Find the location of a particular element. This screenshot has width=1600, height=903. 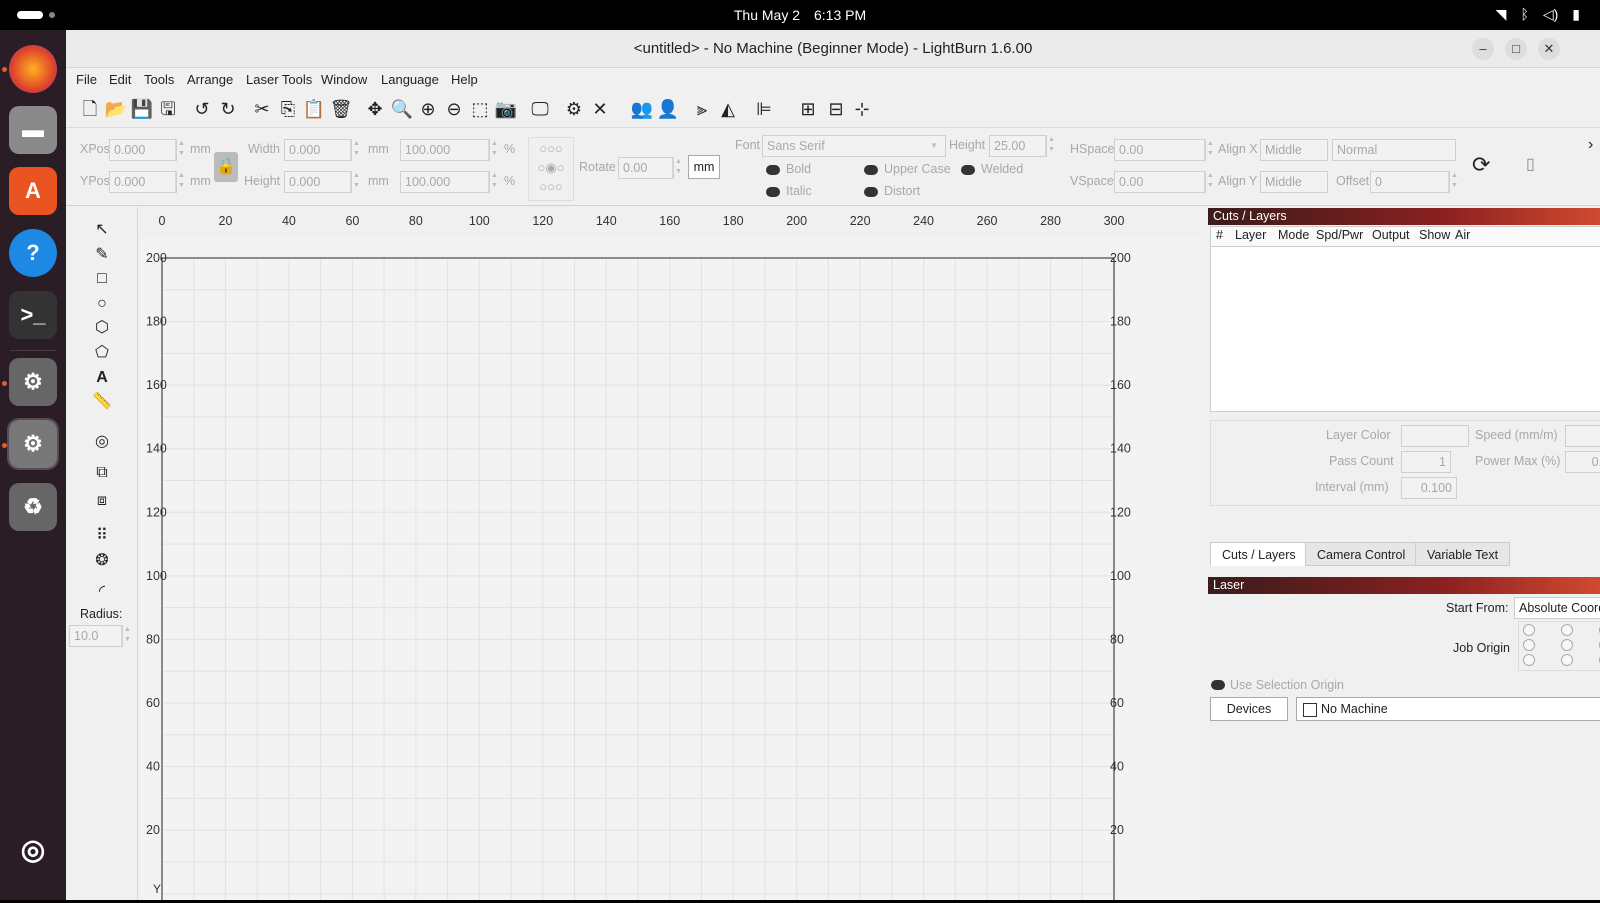

ypos-spinner: ▲ ▼ is located at coordinates (181, 182).